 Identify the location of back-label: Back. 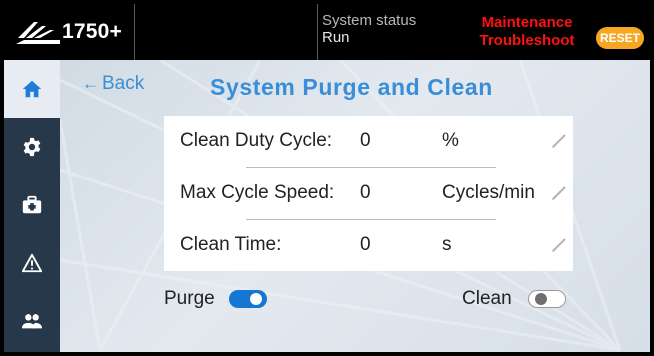
(123, 83).